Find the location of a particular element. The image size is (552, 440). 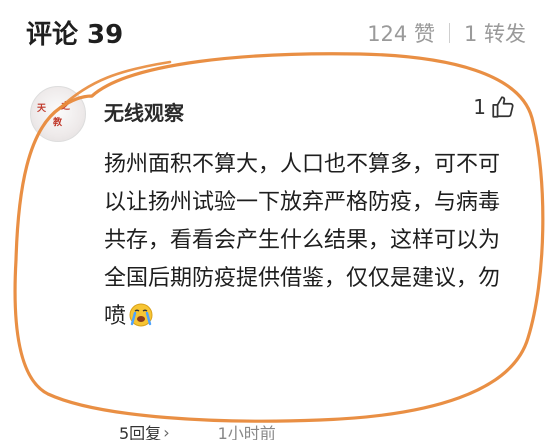

avatar-glyph: 教 is located at coordinates (58, 123).